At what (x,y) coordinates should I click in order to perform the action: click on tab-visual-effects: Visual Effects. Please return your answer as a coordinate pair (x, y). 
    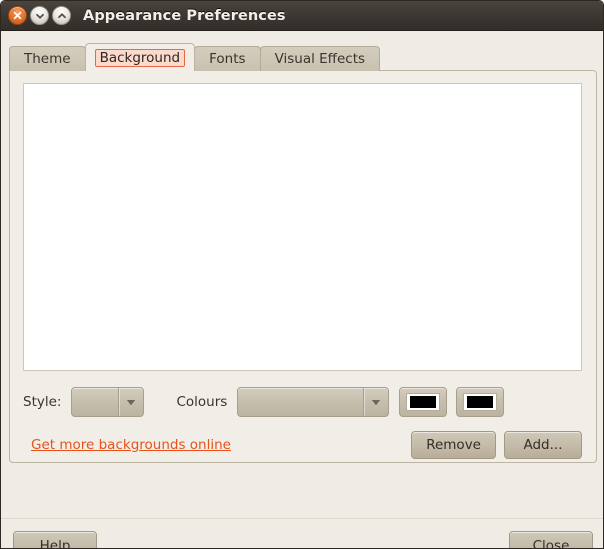
    Looking at the image, I should click on (320, 58).